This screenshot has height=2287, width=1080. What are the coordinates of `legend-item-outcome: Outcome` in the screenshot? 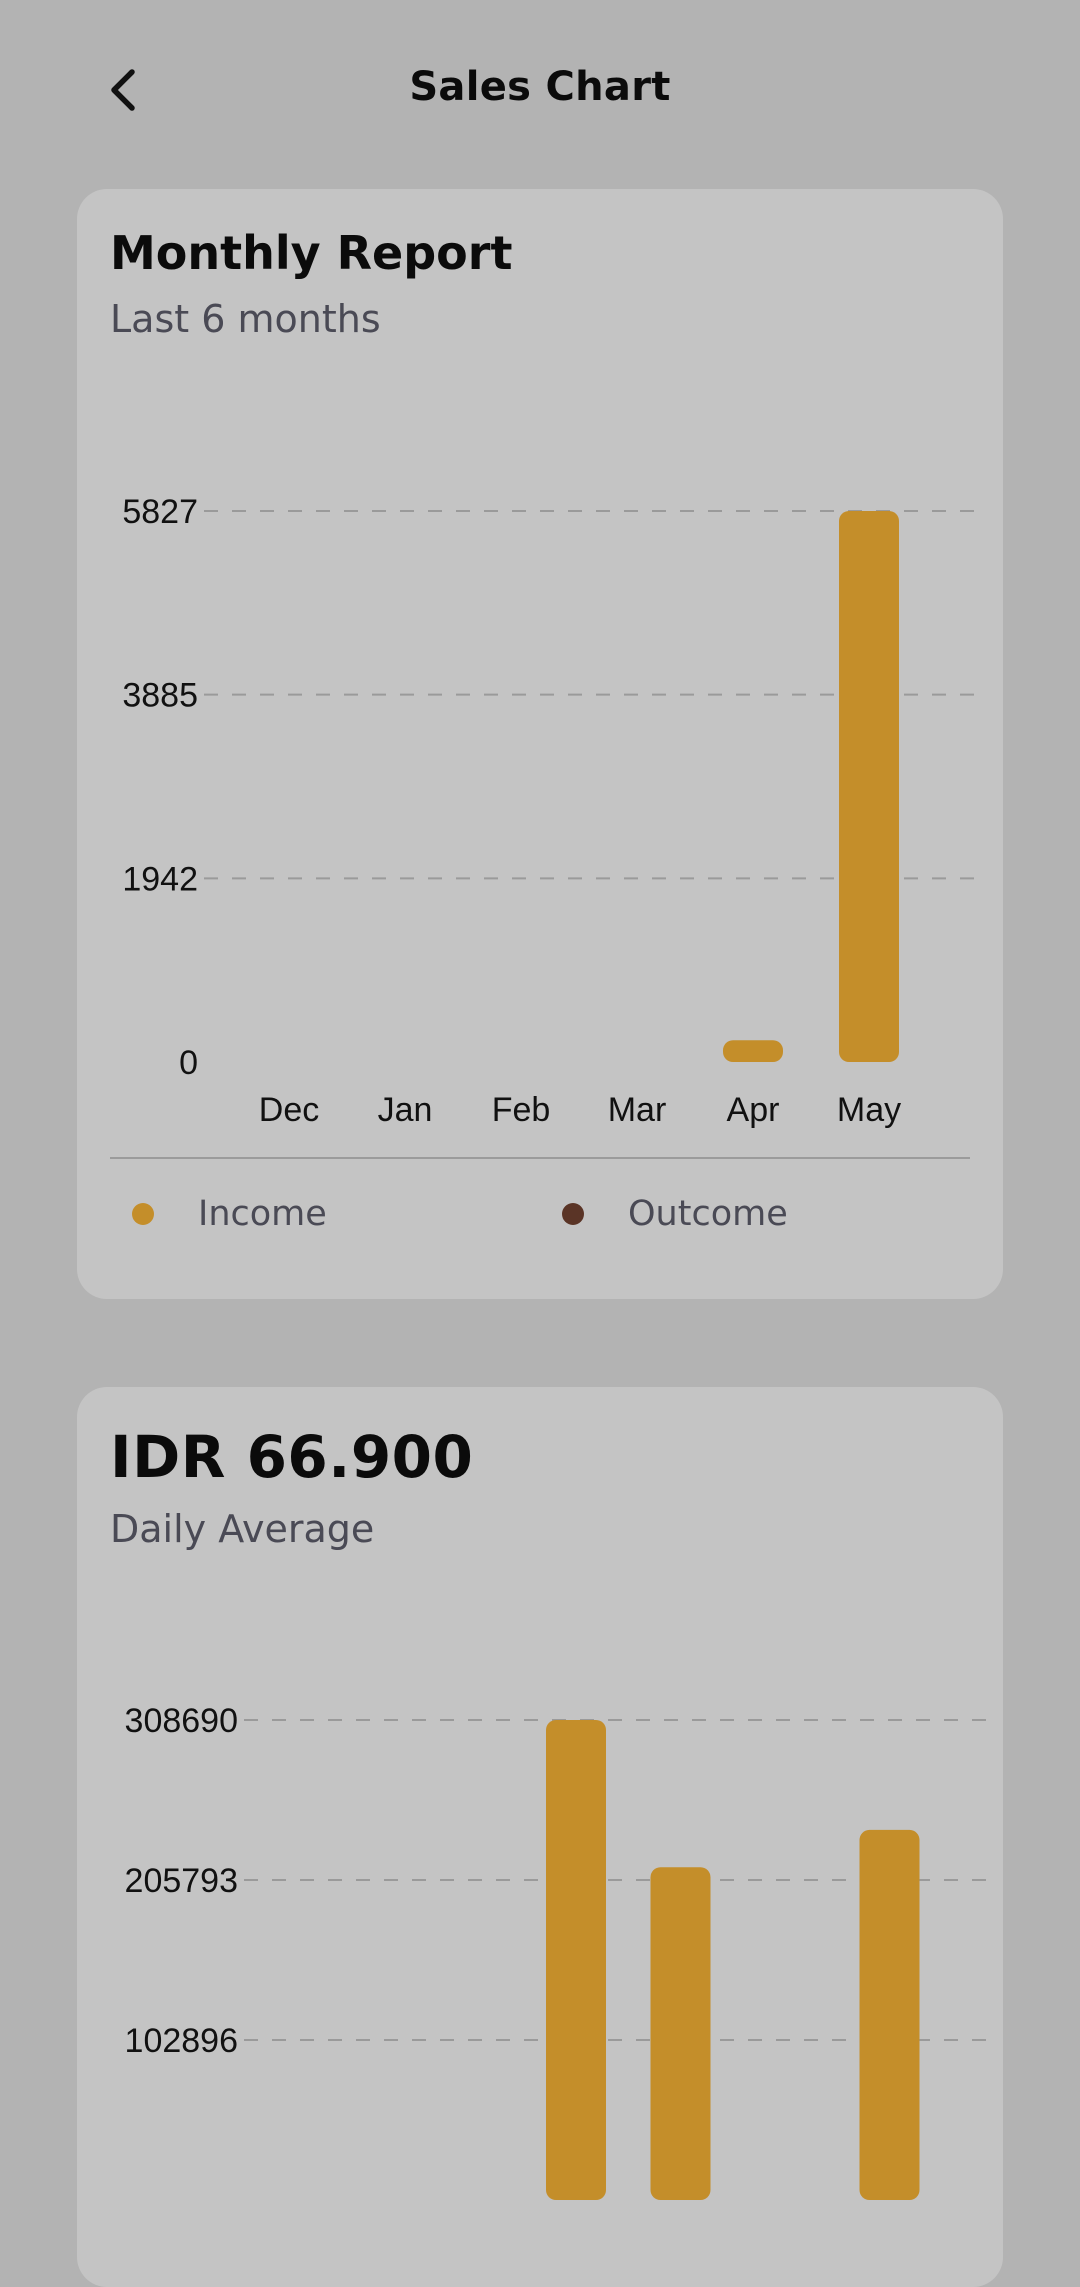 It's located at (675, 1214).